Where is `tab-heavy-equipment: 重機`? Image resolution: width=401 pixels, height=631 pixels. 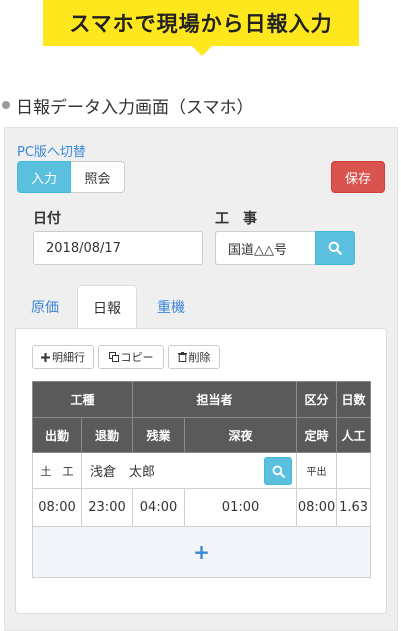 tab-heavy-equipment: 重機 is located at coordinates (171, 307).